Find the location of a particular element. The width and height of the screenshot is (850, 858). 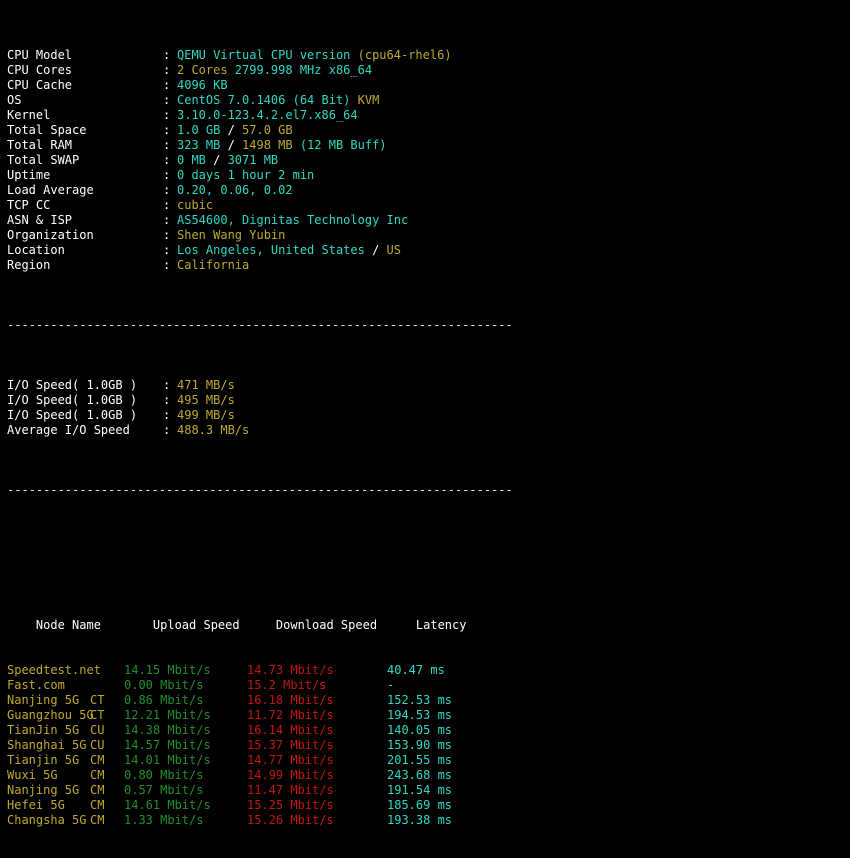

info-row: Total SWAP:0 MB / 3071 MB is located at coordinates (428, 160).